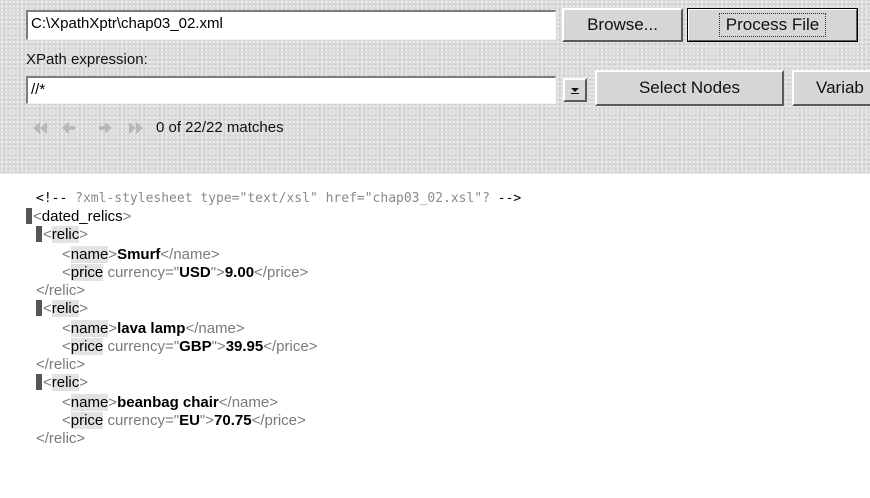 This screenshot has width=870, height=498. Describe the element at coordinates (185, 273) in the screenshot. I see `price-element: <price currency="USD">9.00</price>` at that location.